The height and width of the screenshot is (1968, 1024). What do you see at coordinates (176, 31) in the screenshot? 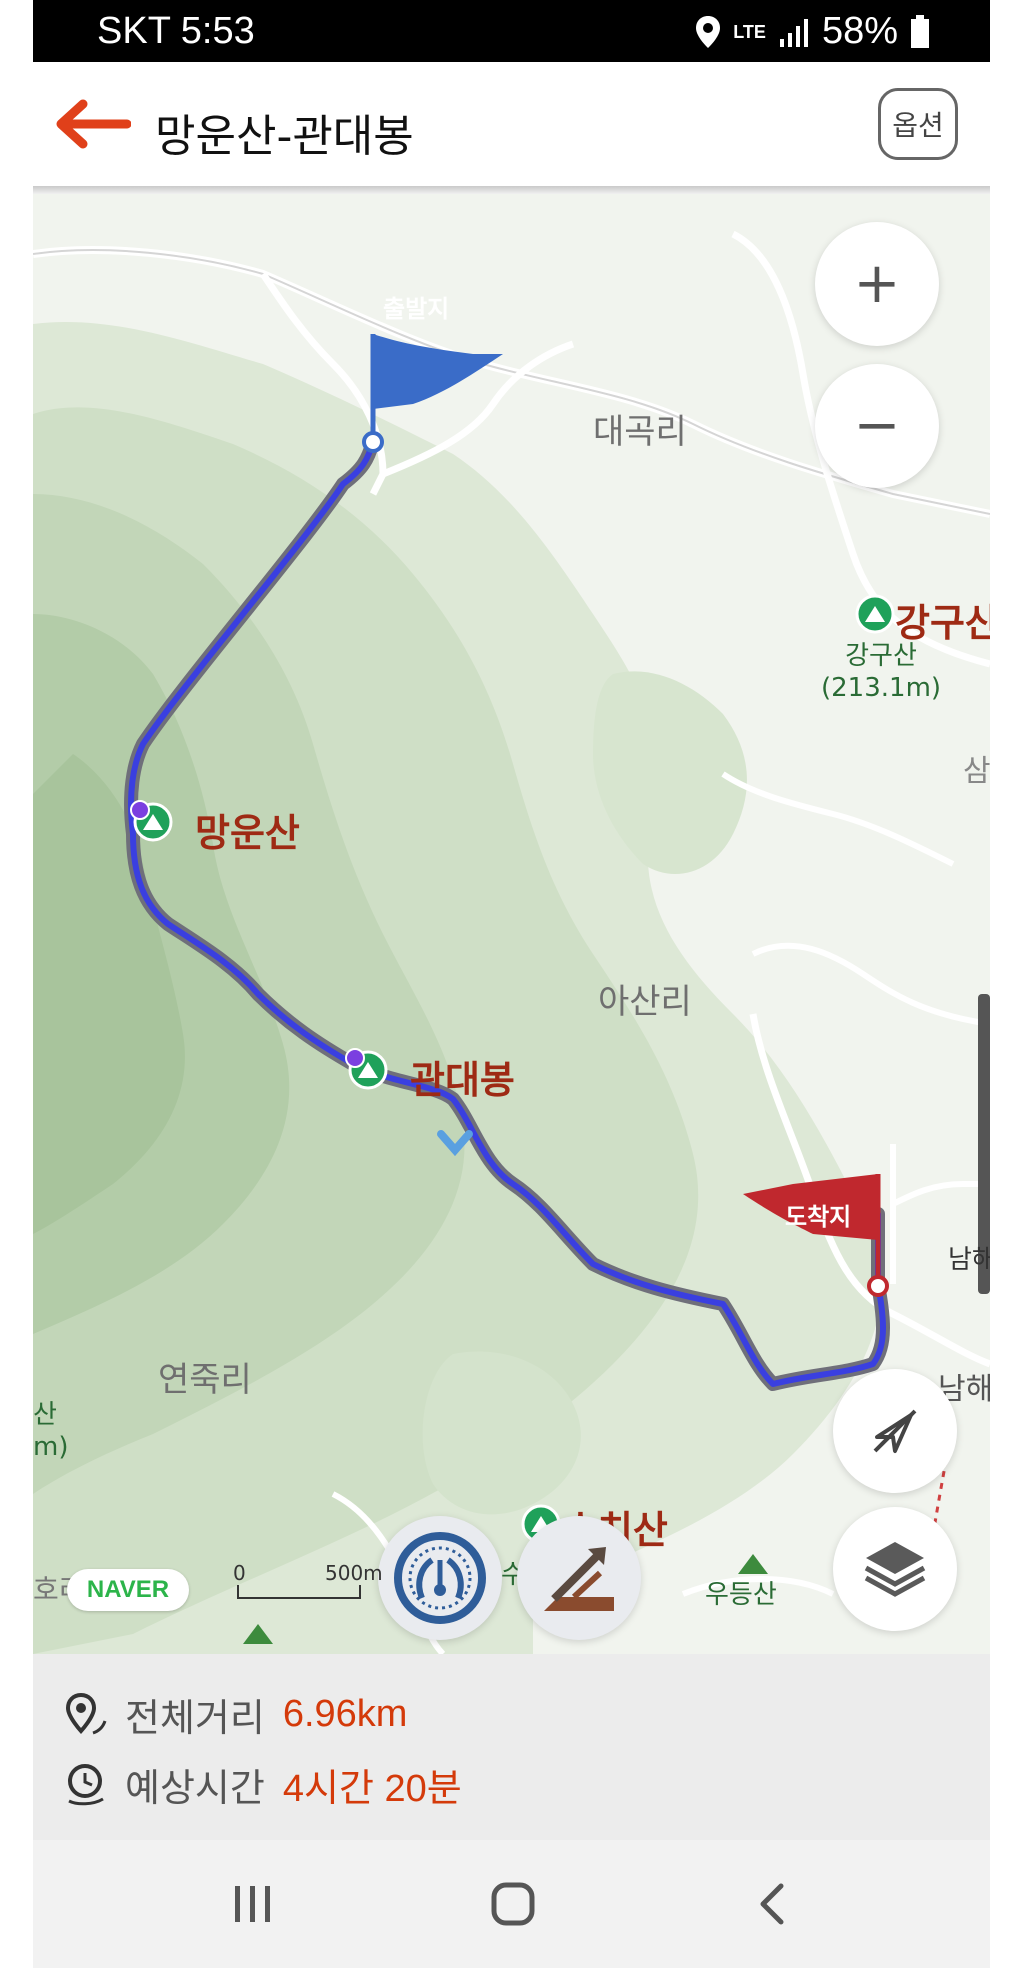
I see `carrier-time: SKT 5:53` at bounding box center [176, 31].